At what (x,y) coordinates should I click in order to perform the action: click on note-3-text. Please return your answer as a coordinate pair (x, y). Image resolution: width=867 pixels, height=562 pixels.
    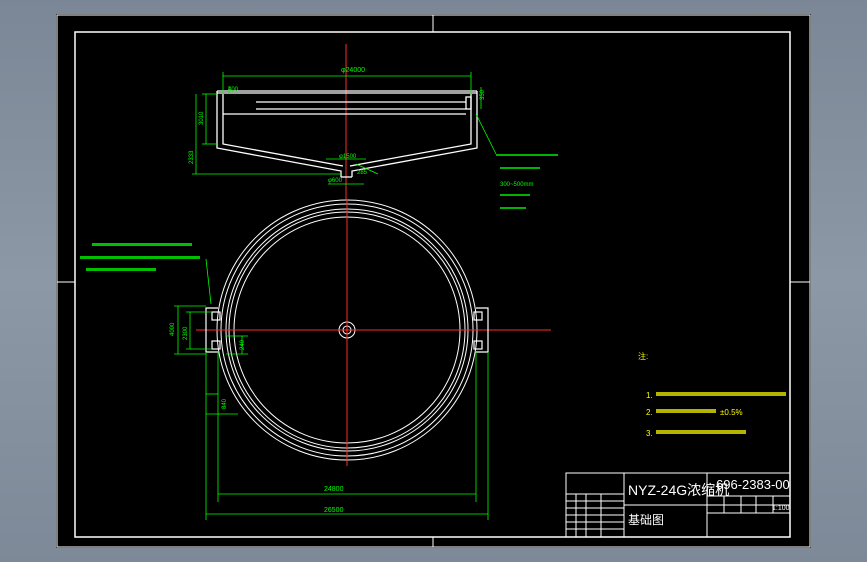
    Looking at the image, I should click on (701, 432).